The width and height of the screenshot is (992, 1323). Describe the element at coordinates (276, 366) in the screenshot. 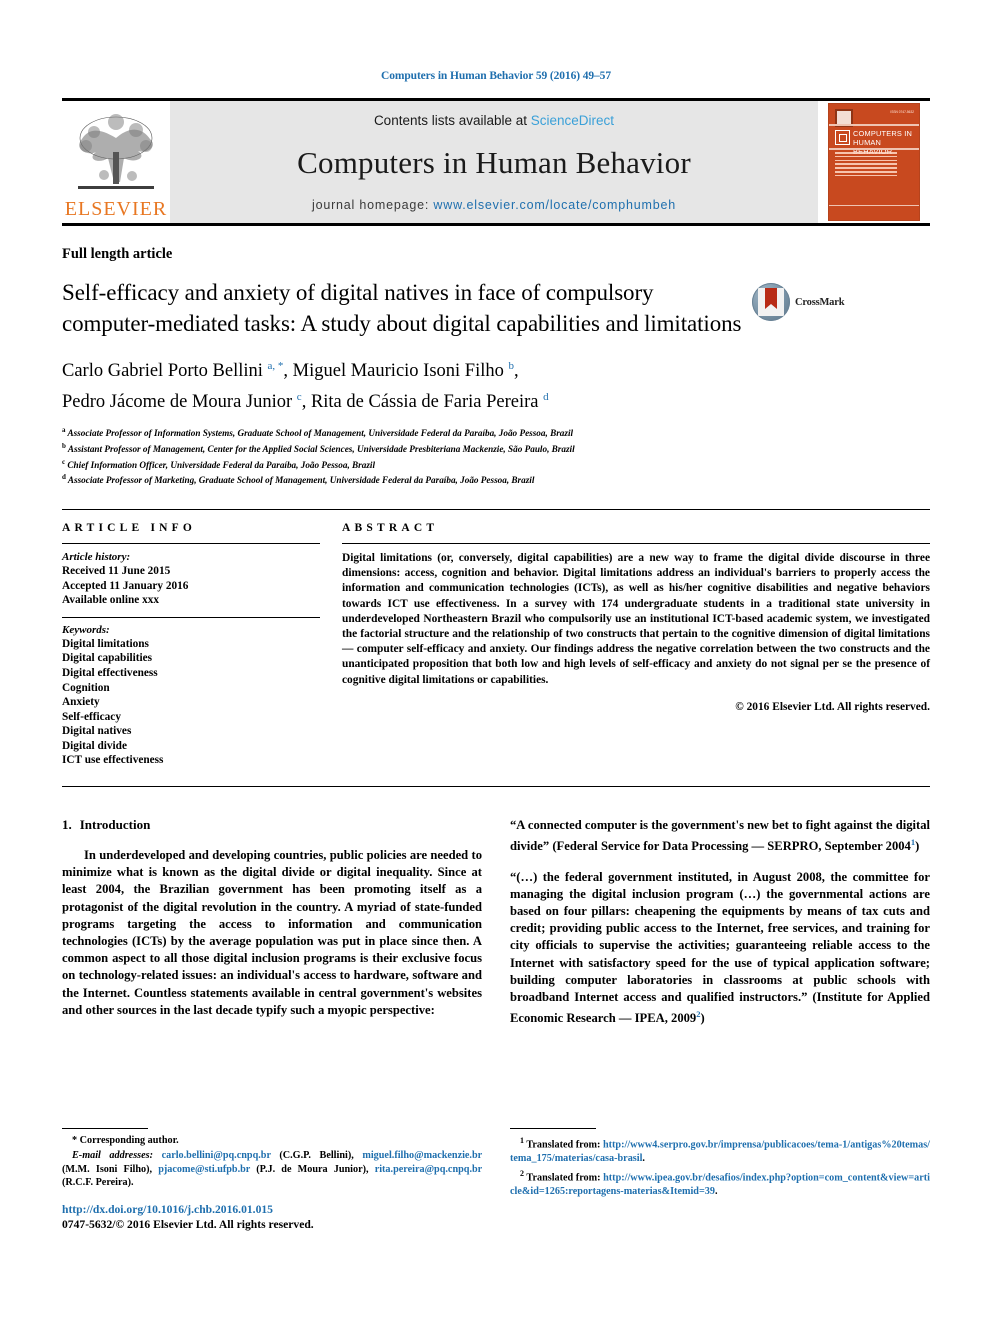

I see `author-1-affil-marks: a, *` at that location.